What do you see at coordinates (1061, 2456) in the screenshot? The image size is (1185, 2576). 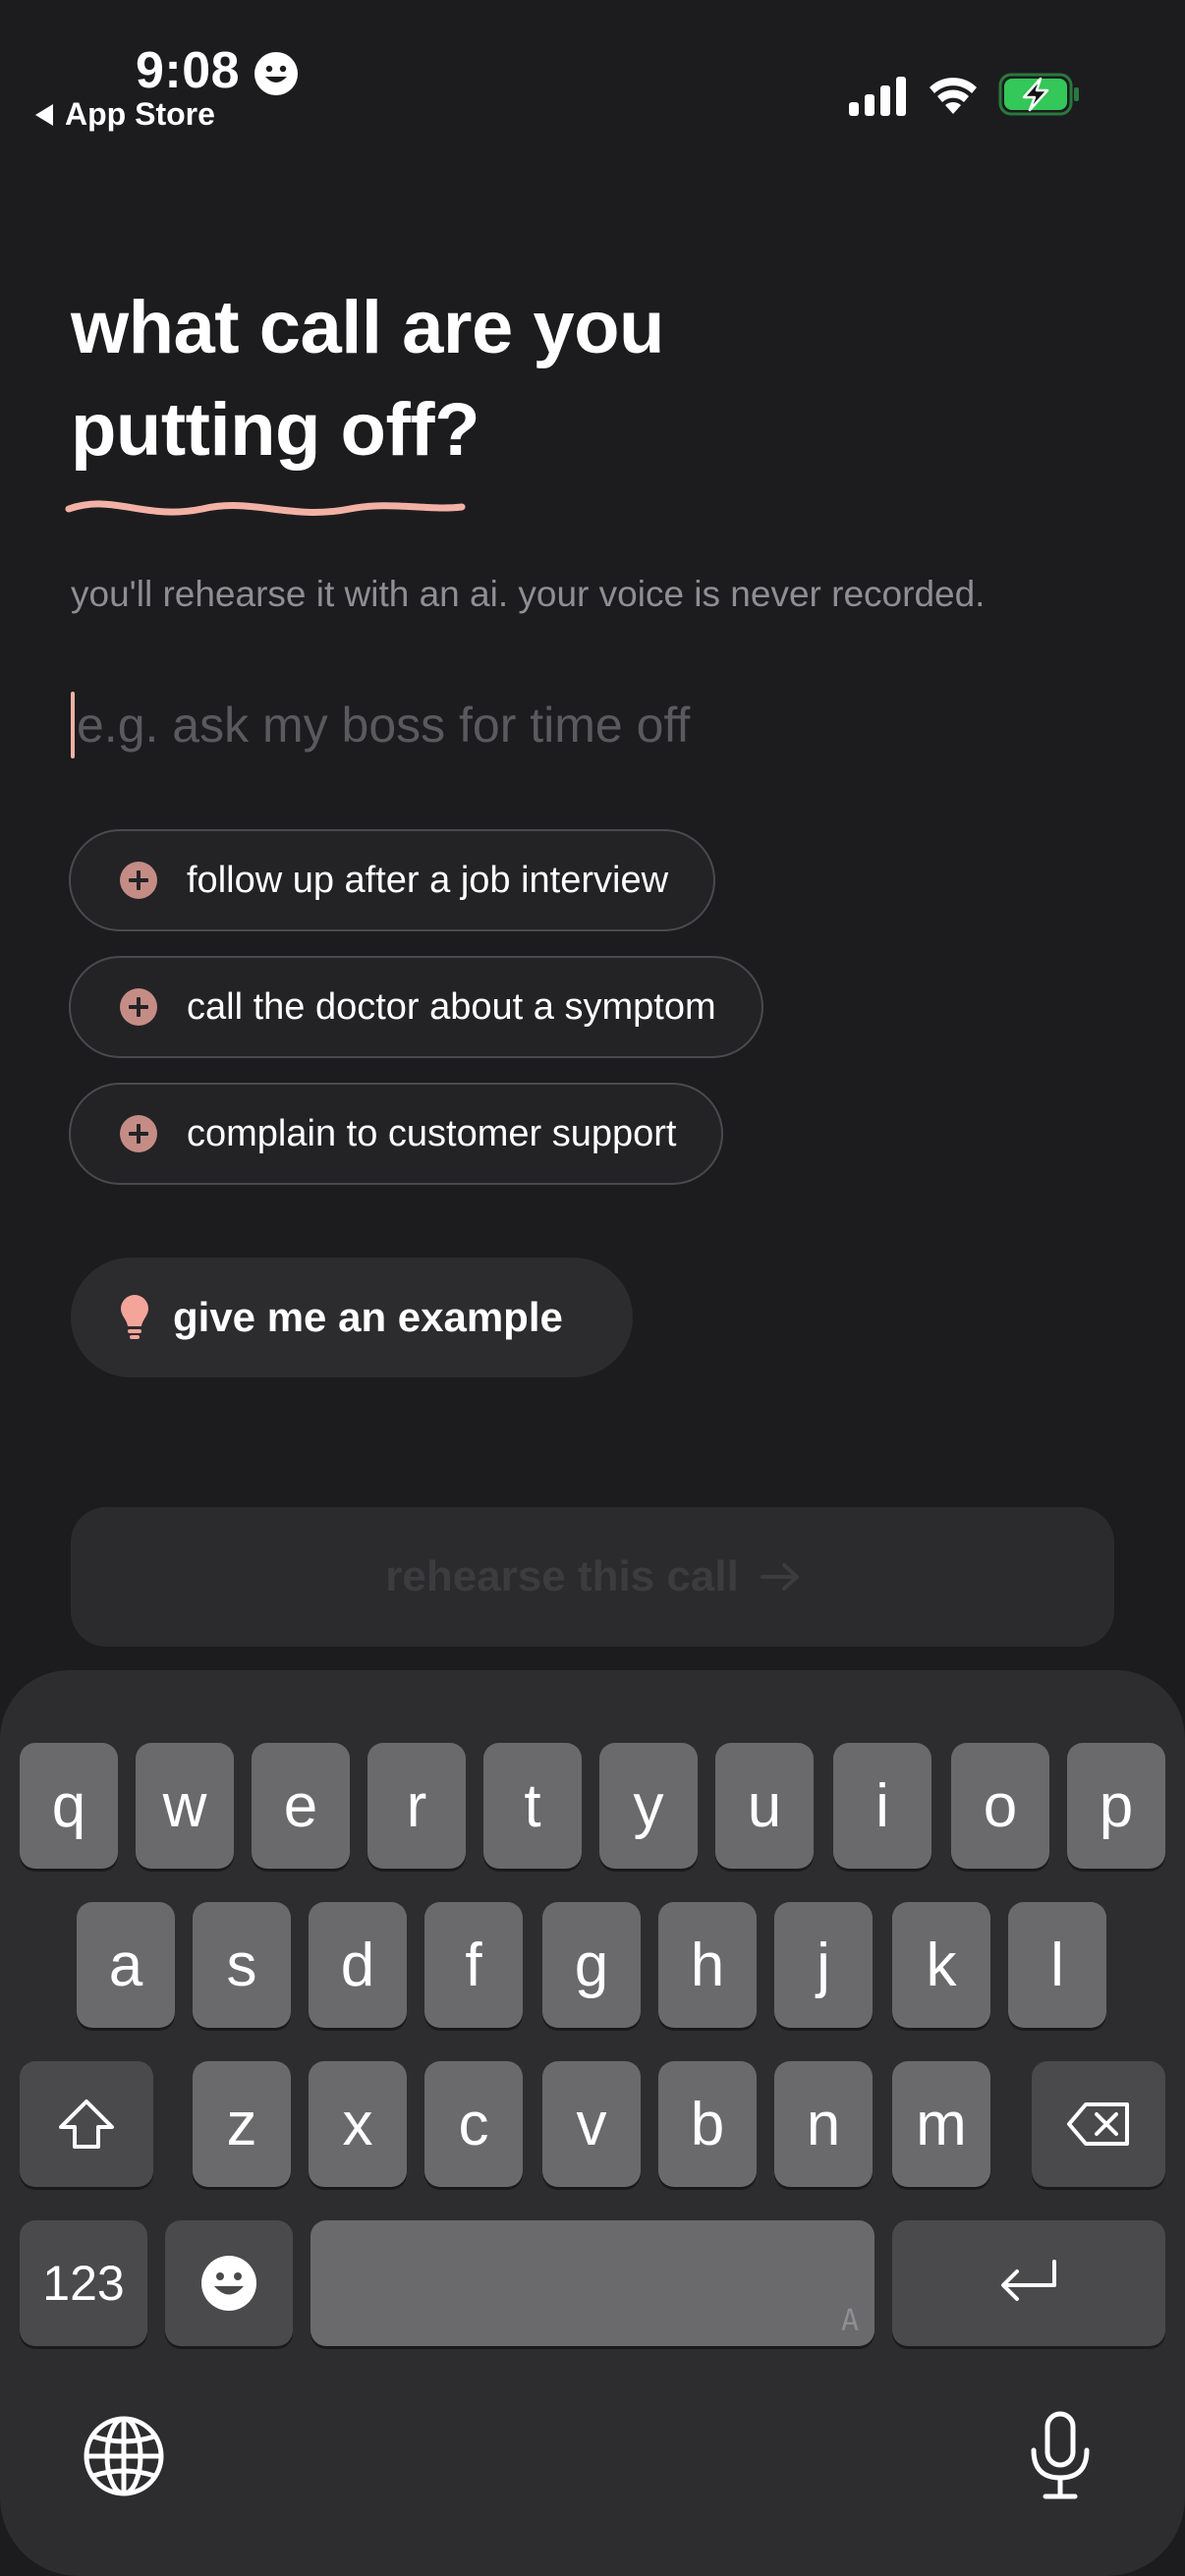 I see `microphone-icon` at bounding box center [1061, 2456].